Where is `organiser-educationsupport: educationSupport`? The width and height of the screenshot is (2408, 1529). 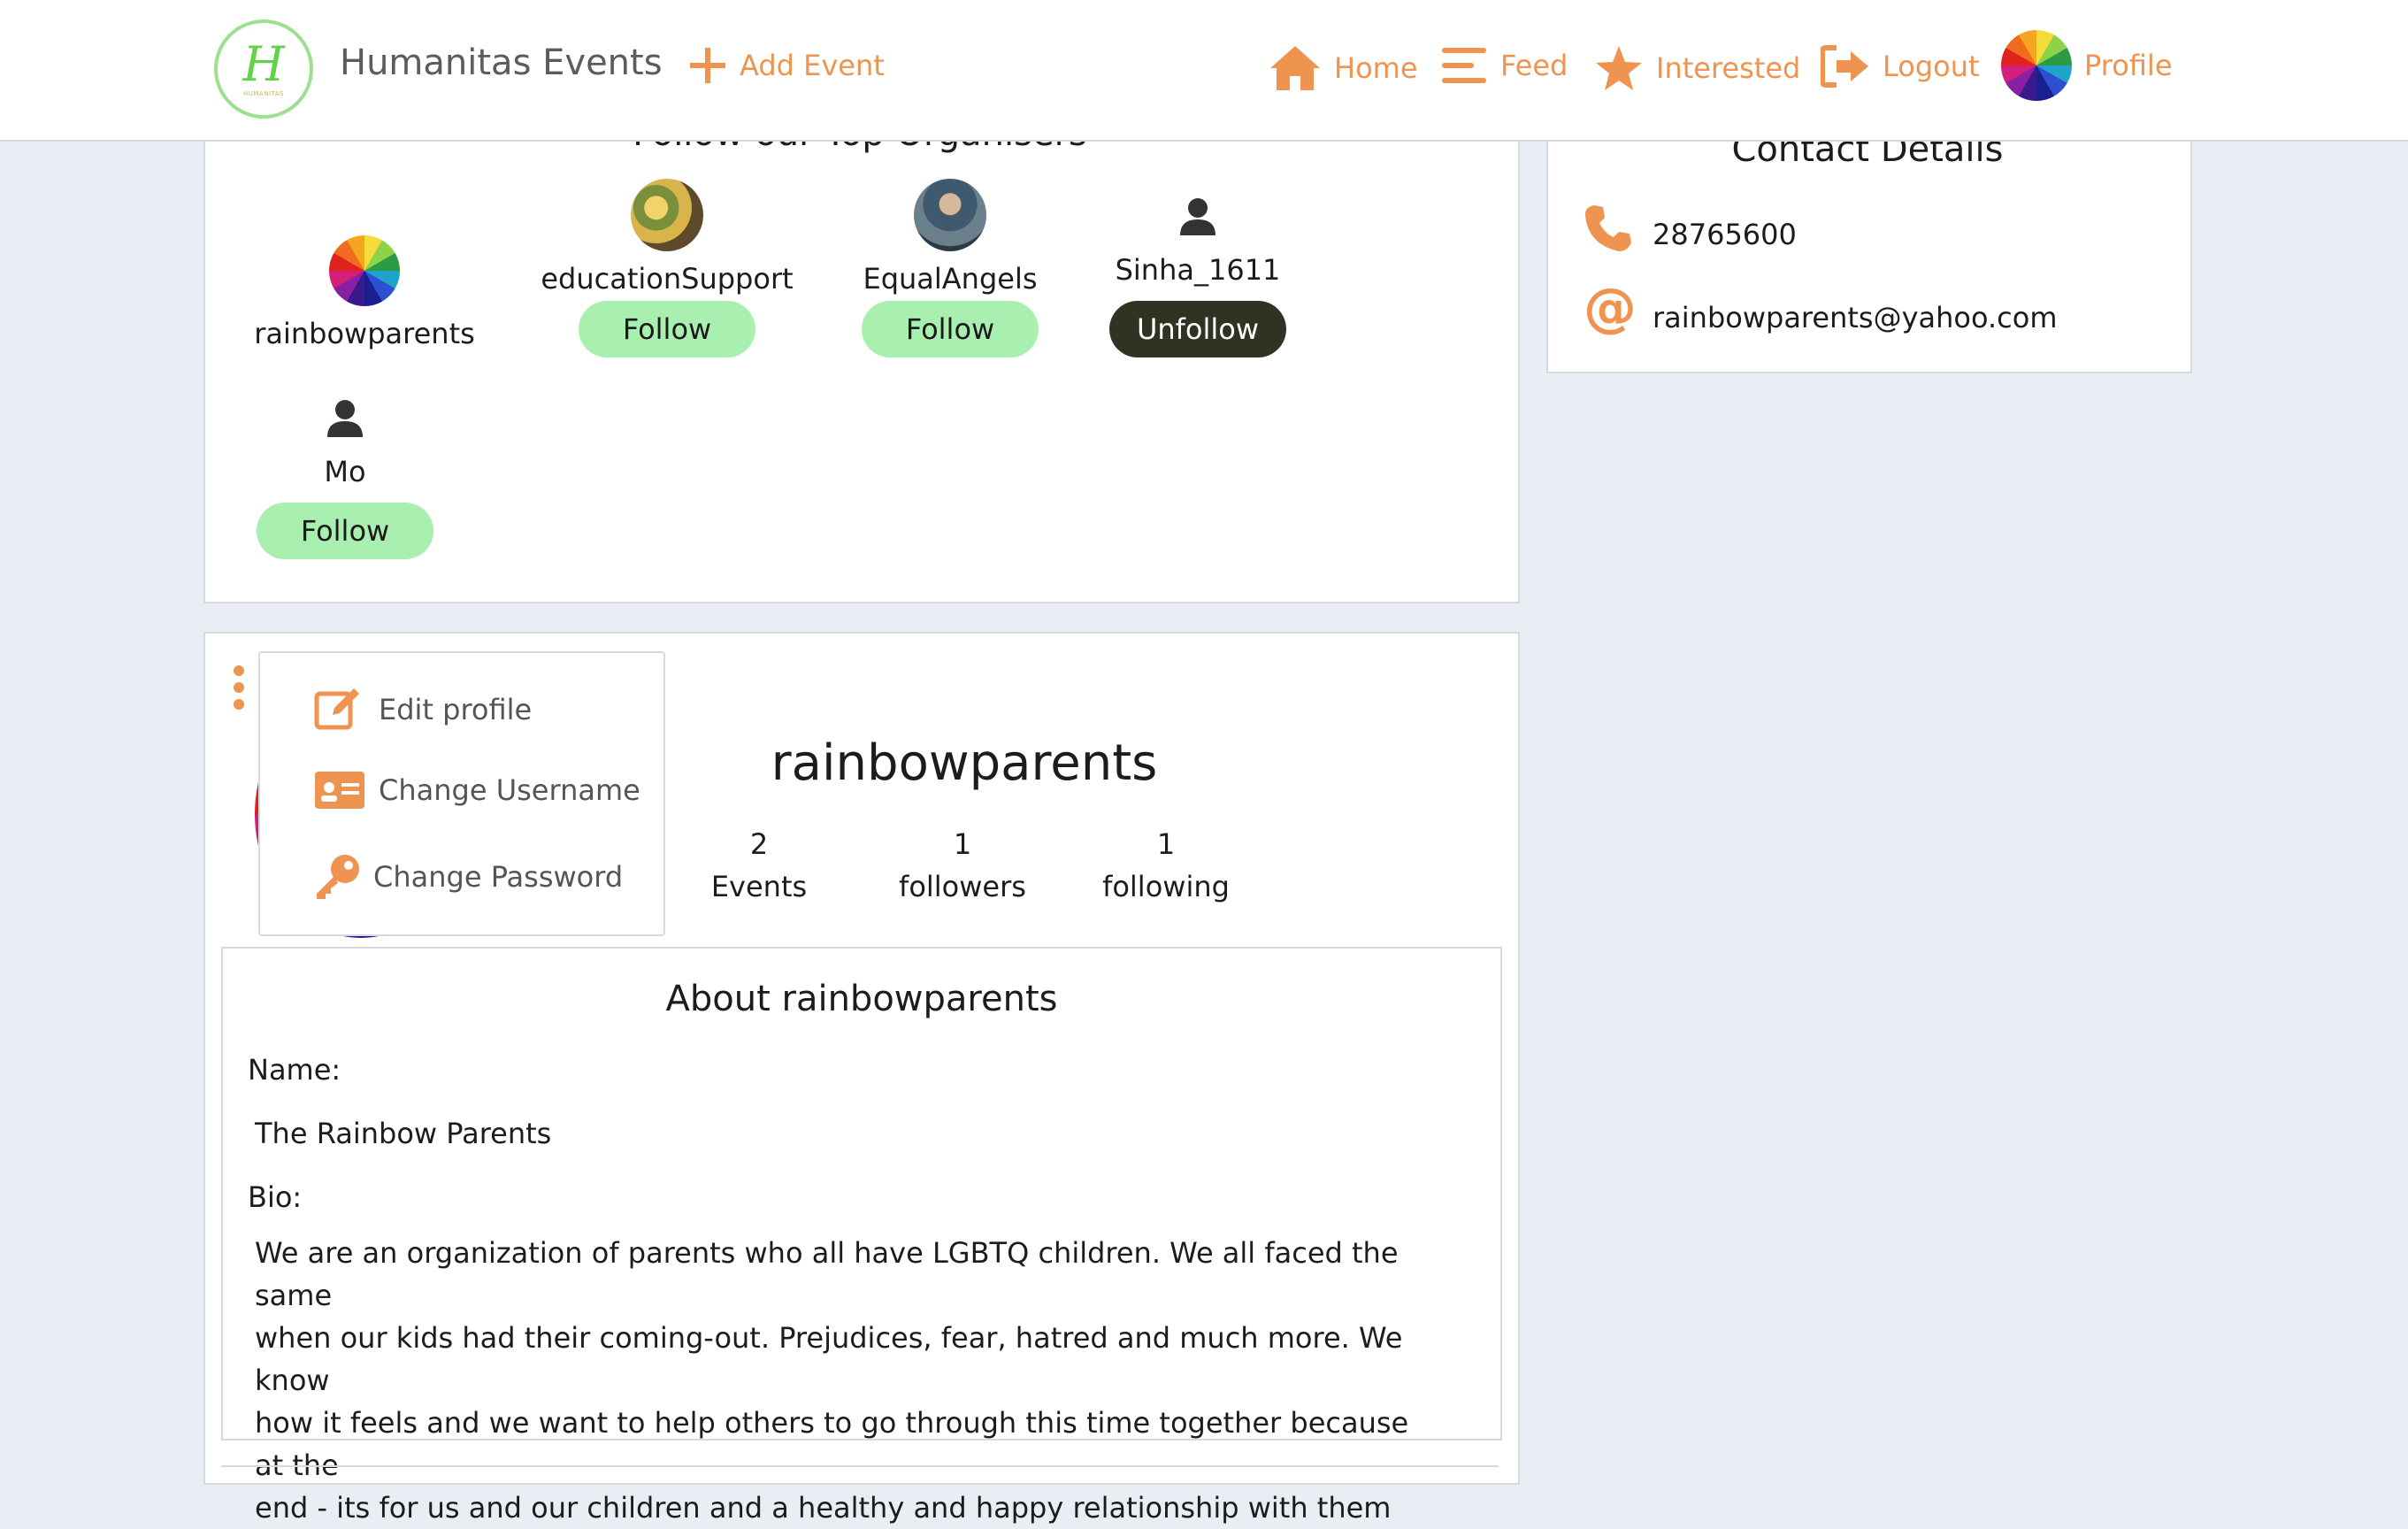
organiser-educationsupport: educationSupport is located at coordinates (667, 237).